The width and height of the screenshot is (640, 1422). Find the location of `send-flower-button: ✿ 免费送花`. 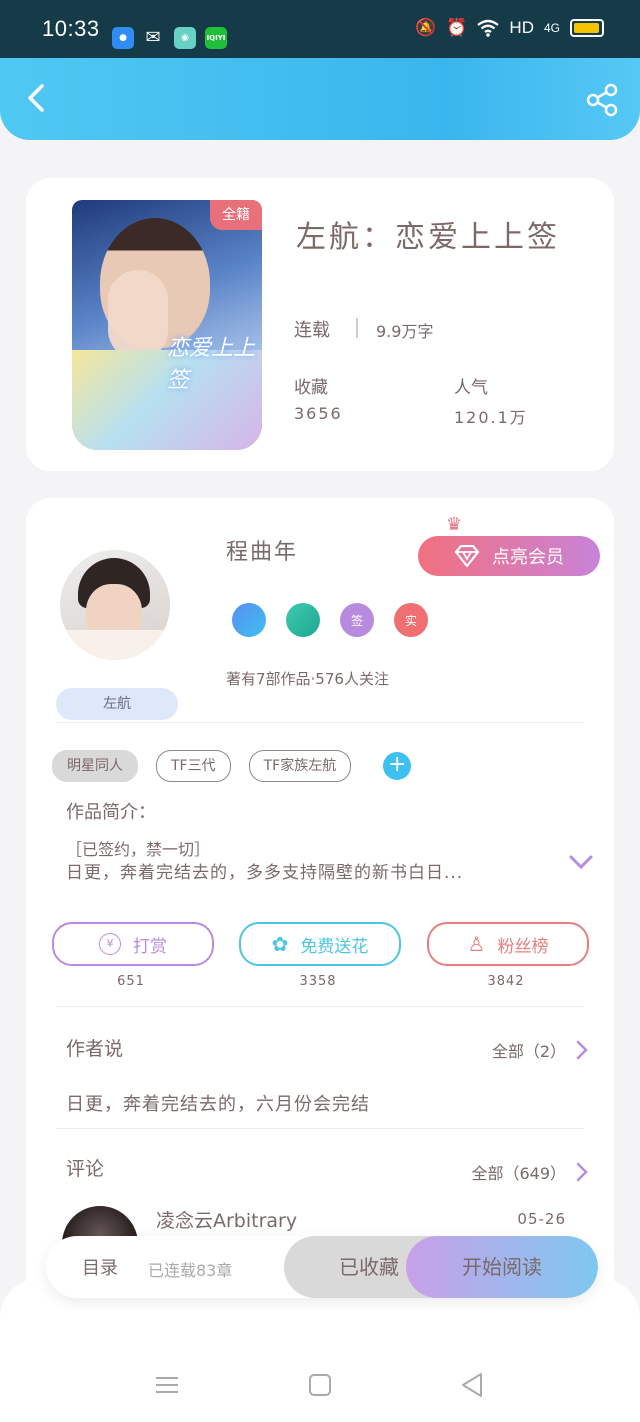

send-flower-button: ✿ 免费送花 is located at coordinates (320, 944).